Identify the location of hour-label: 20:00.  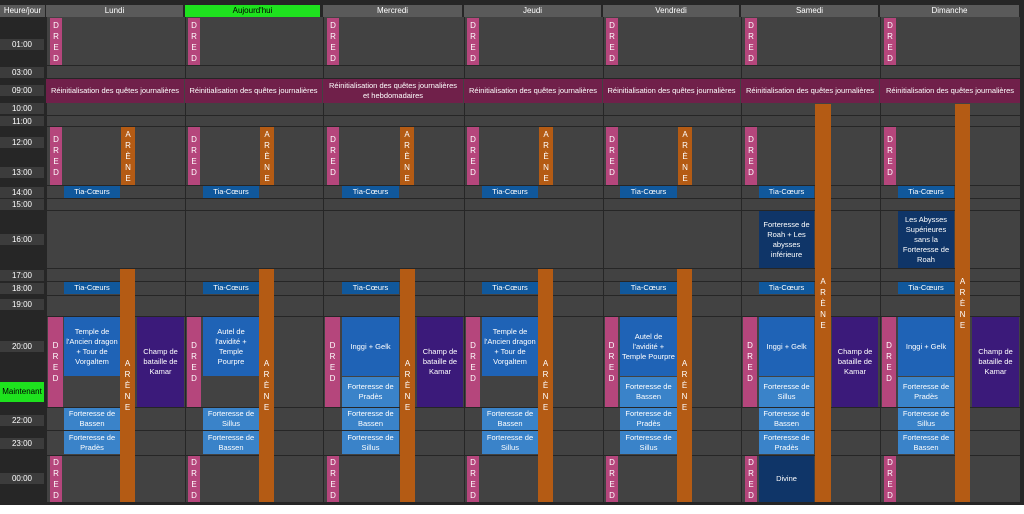
(22, 346).